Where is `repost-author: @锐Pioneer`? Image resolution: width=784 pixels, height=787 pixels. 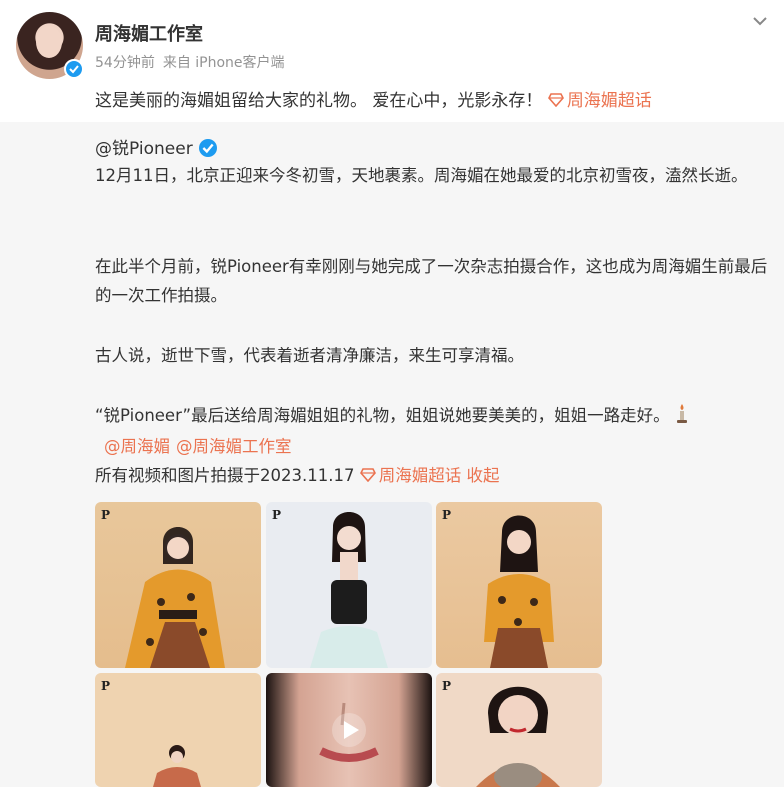 repost-author: @锐Pioneer is located at coordinates (156, 146).